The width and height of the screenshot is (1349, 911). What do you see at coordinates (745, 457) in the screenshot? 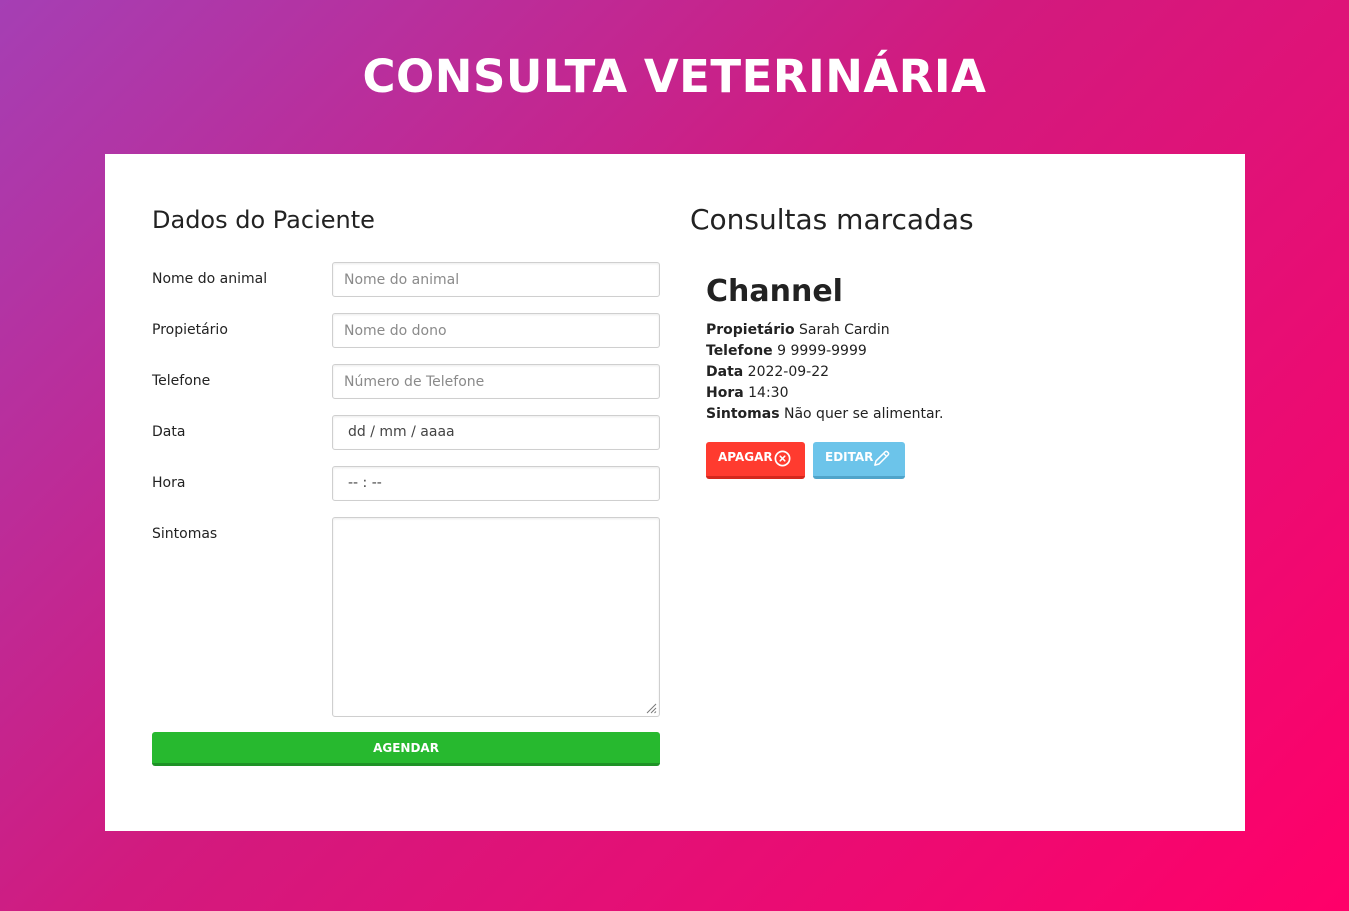
I see `delete-button-label: APAGAR` at bounding box center [745, 457].